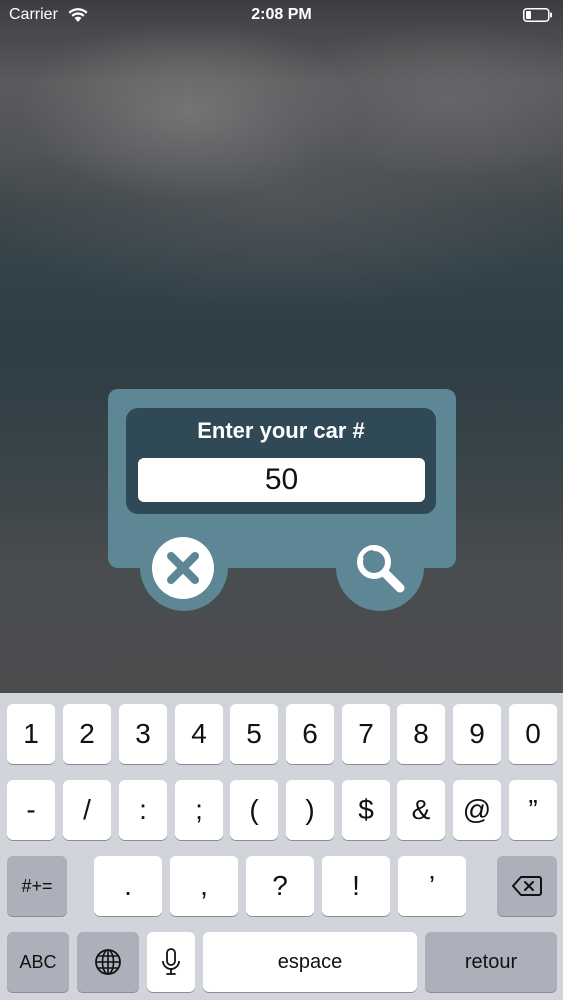  I want to click on symbols-toggle-key: #+=, so click(37, 886).